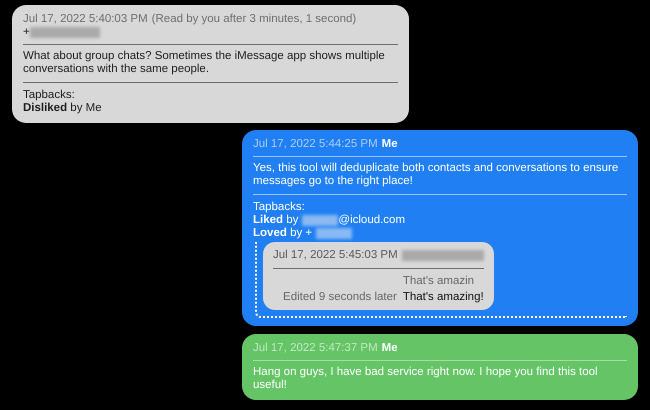 This screenshot has width=650, height=410. What do you see at coordinates (282, 233) in the screenshot?
I see `tapback-entry: Loved by +` at bounding box center [282, 233].